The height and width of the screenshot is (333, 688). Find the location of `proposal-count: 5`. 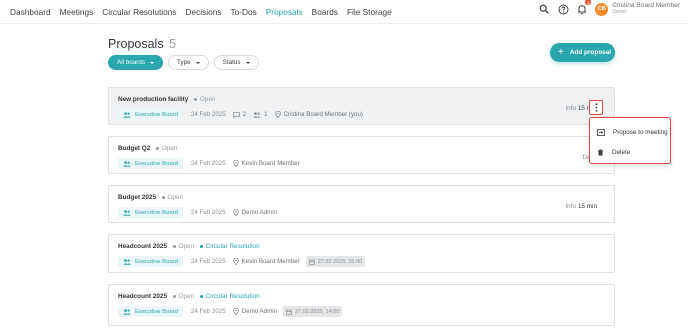

proposal-count: 5 is located at coordinates (173, 44).